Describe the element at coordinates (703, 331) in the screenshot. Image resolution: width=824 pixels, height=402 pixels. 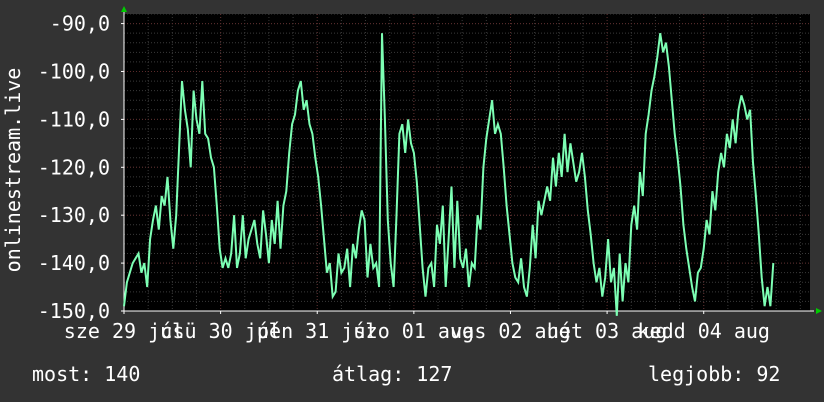
I see `x-tick-label: kedd 04 aug` at that location.